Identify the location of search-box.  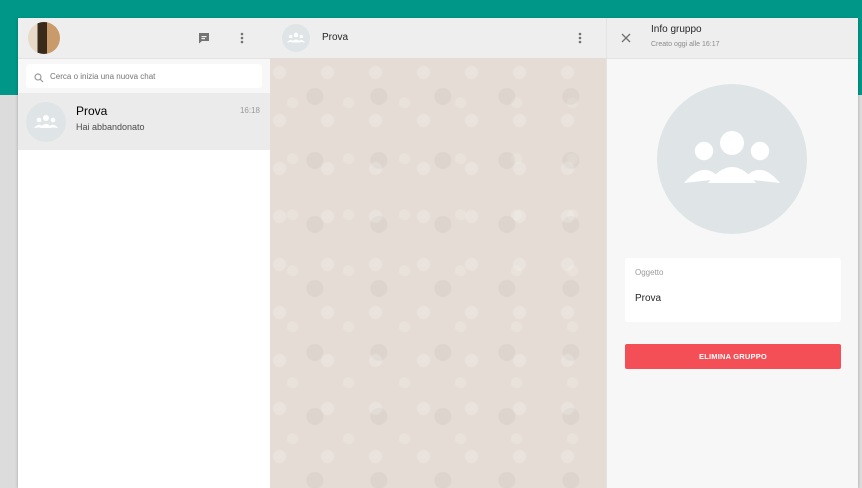
(144, 76).